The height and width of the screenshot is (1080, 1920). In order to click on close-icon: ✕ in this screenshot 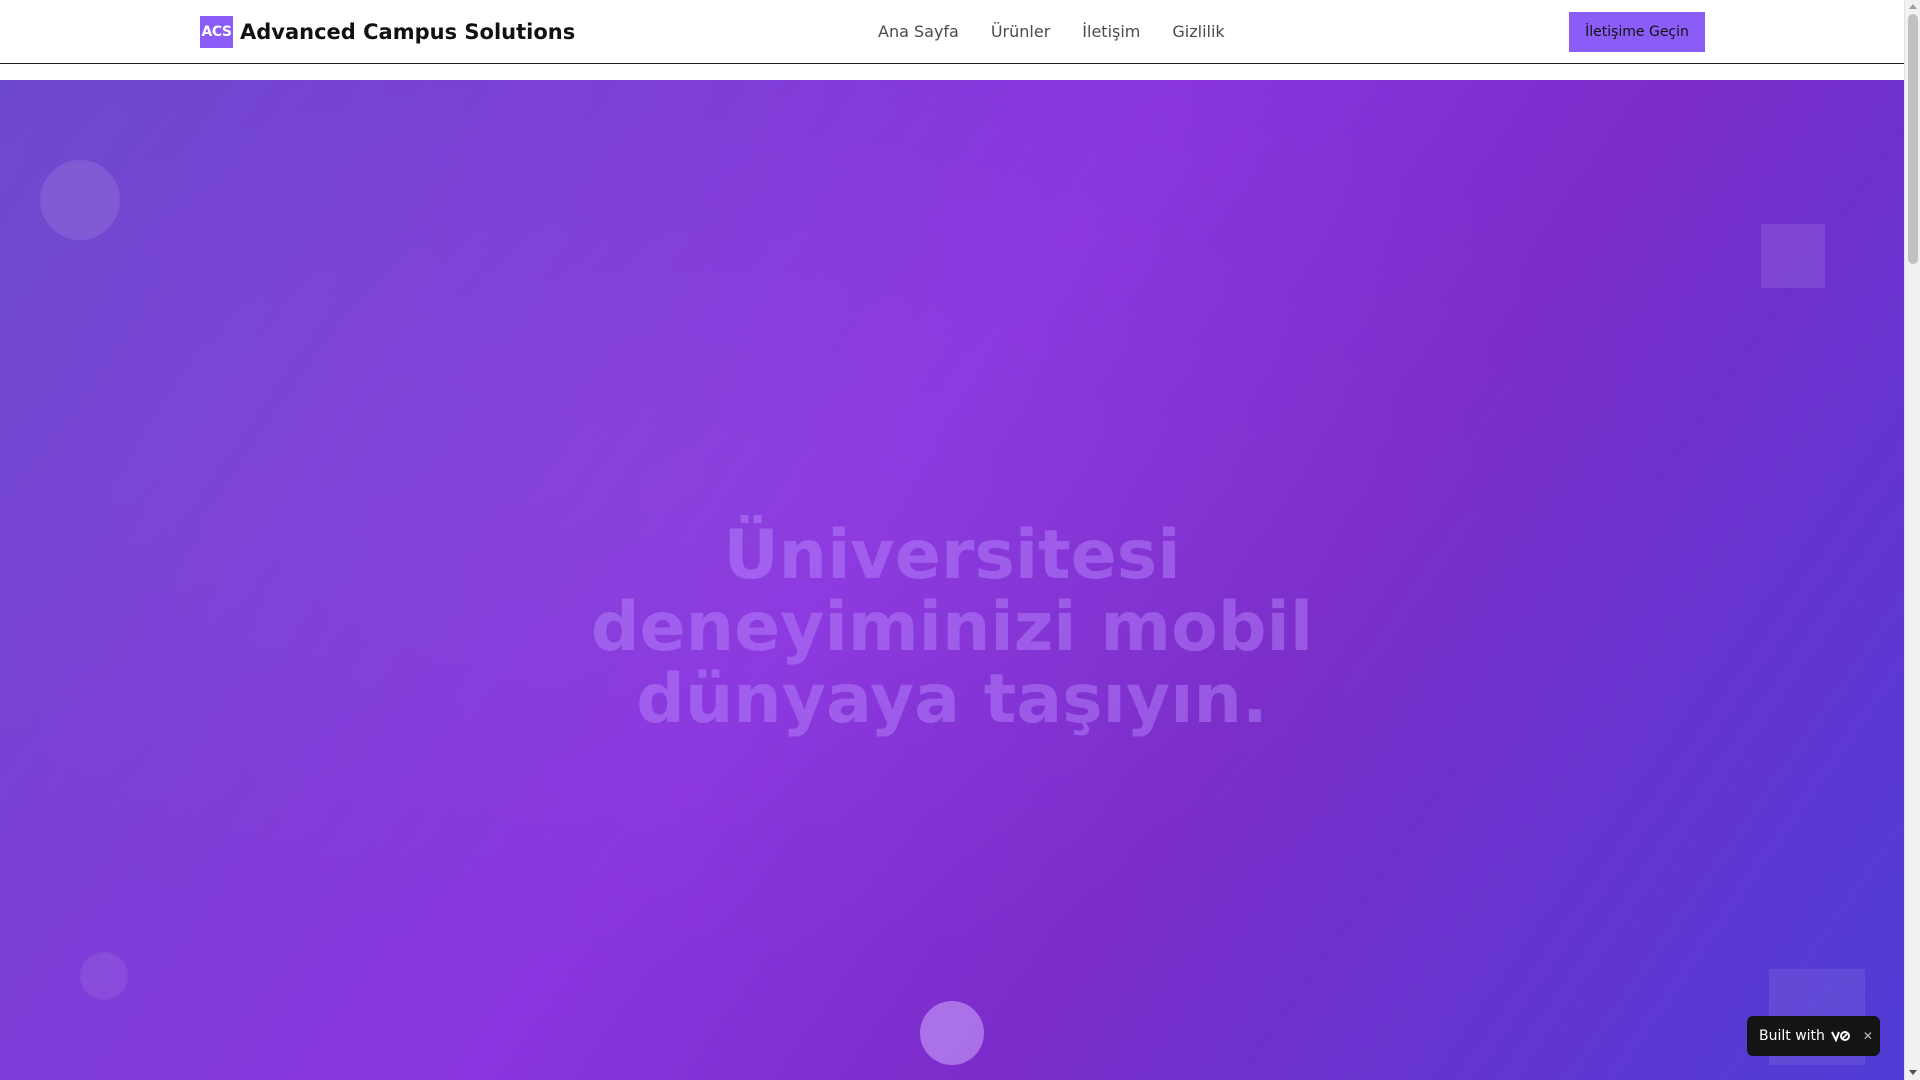, I will do `click(1868, 1036)`.